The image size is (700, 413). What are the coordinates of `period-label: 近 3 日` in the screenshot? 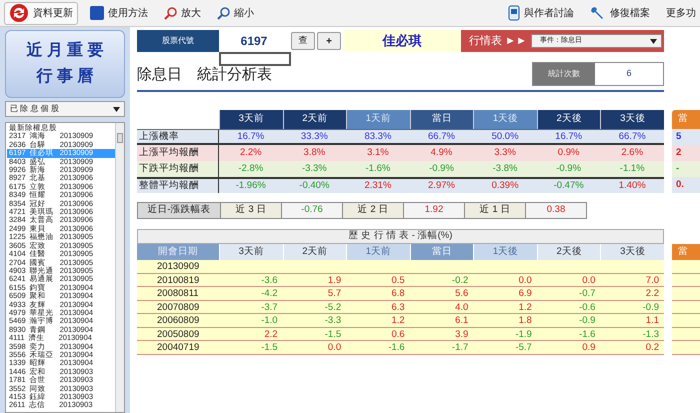 It's located at (250, 210).